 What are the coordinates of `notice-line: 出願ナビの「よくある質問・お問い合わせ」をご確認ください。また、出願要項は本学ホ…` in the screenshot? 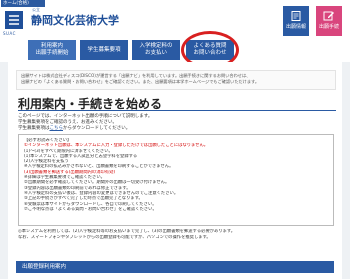 It's located at (140, 81).